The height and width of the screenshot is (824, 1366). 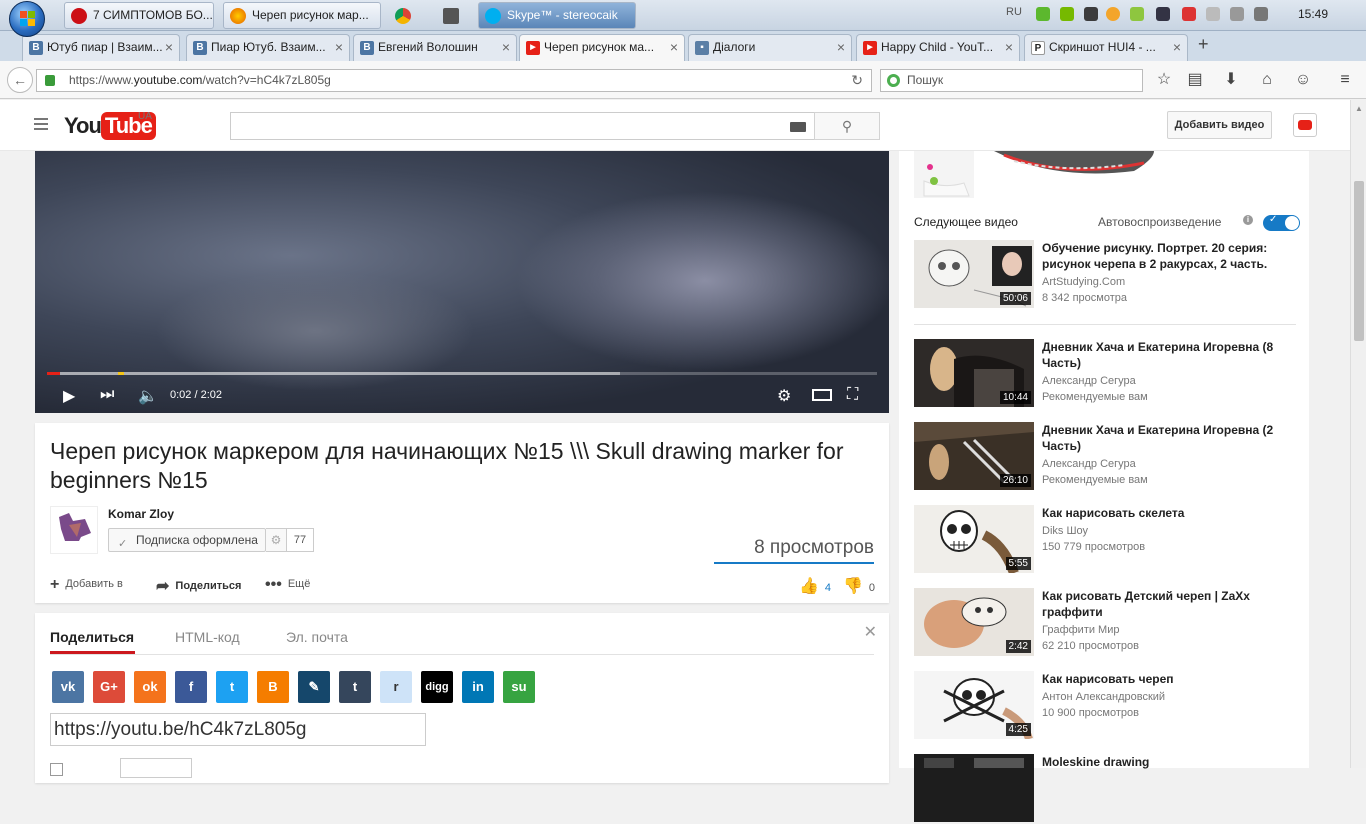 What do you see at coordinates (1167, 679) in the screenshot?
I see `video-title: Как нарисовать череп` at bounding box center [1167, 679].